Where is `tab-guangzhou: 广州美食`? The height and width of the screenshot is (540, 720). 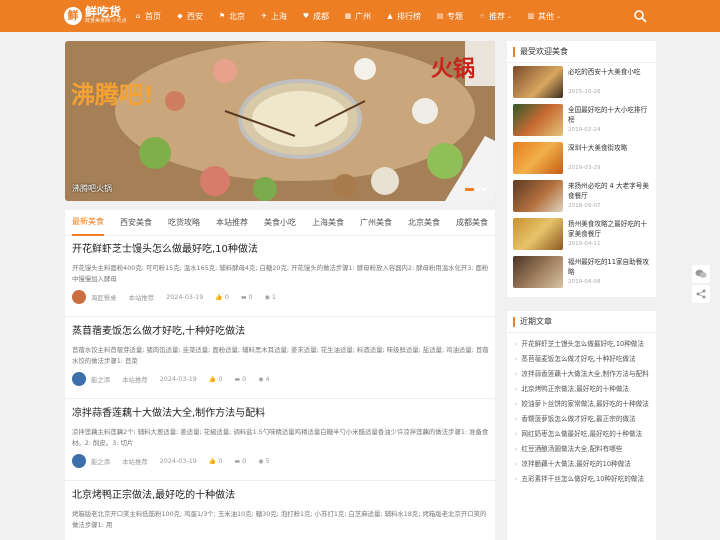
tab-guangzhou: 广州美食 is located at coordinates (376, 223).